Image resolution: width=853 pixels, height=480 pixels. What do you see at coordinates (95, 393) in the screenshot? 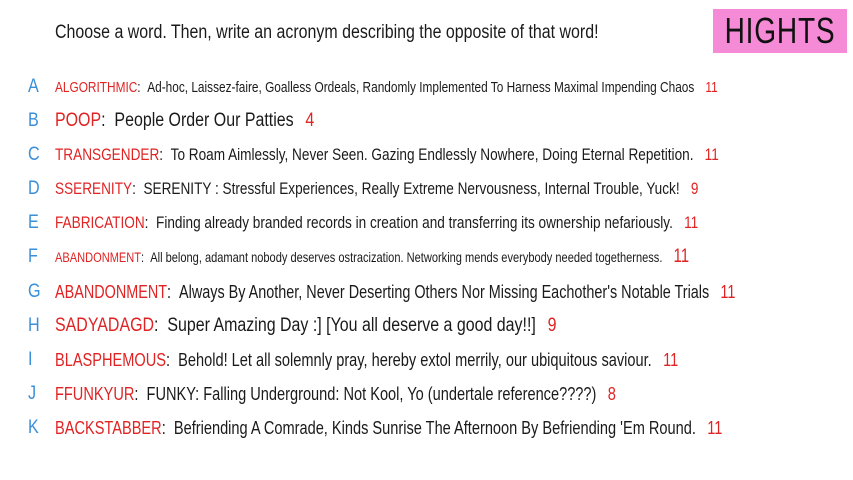
I see `row-word: FFUNKYUR` at bounding box center [95, 393].